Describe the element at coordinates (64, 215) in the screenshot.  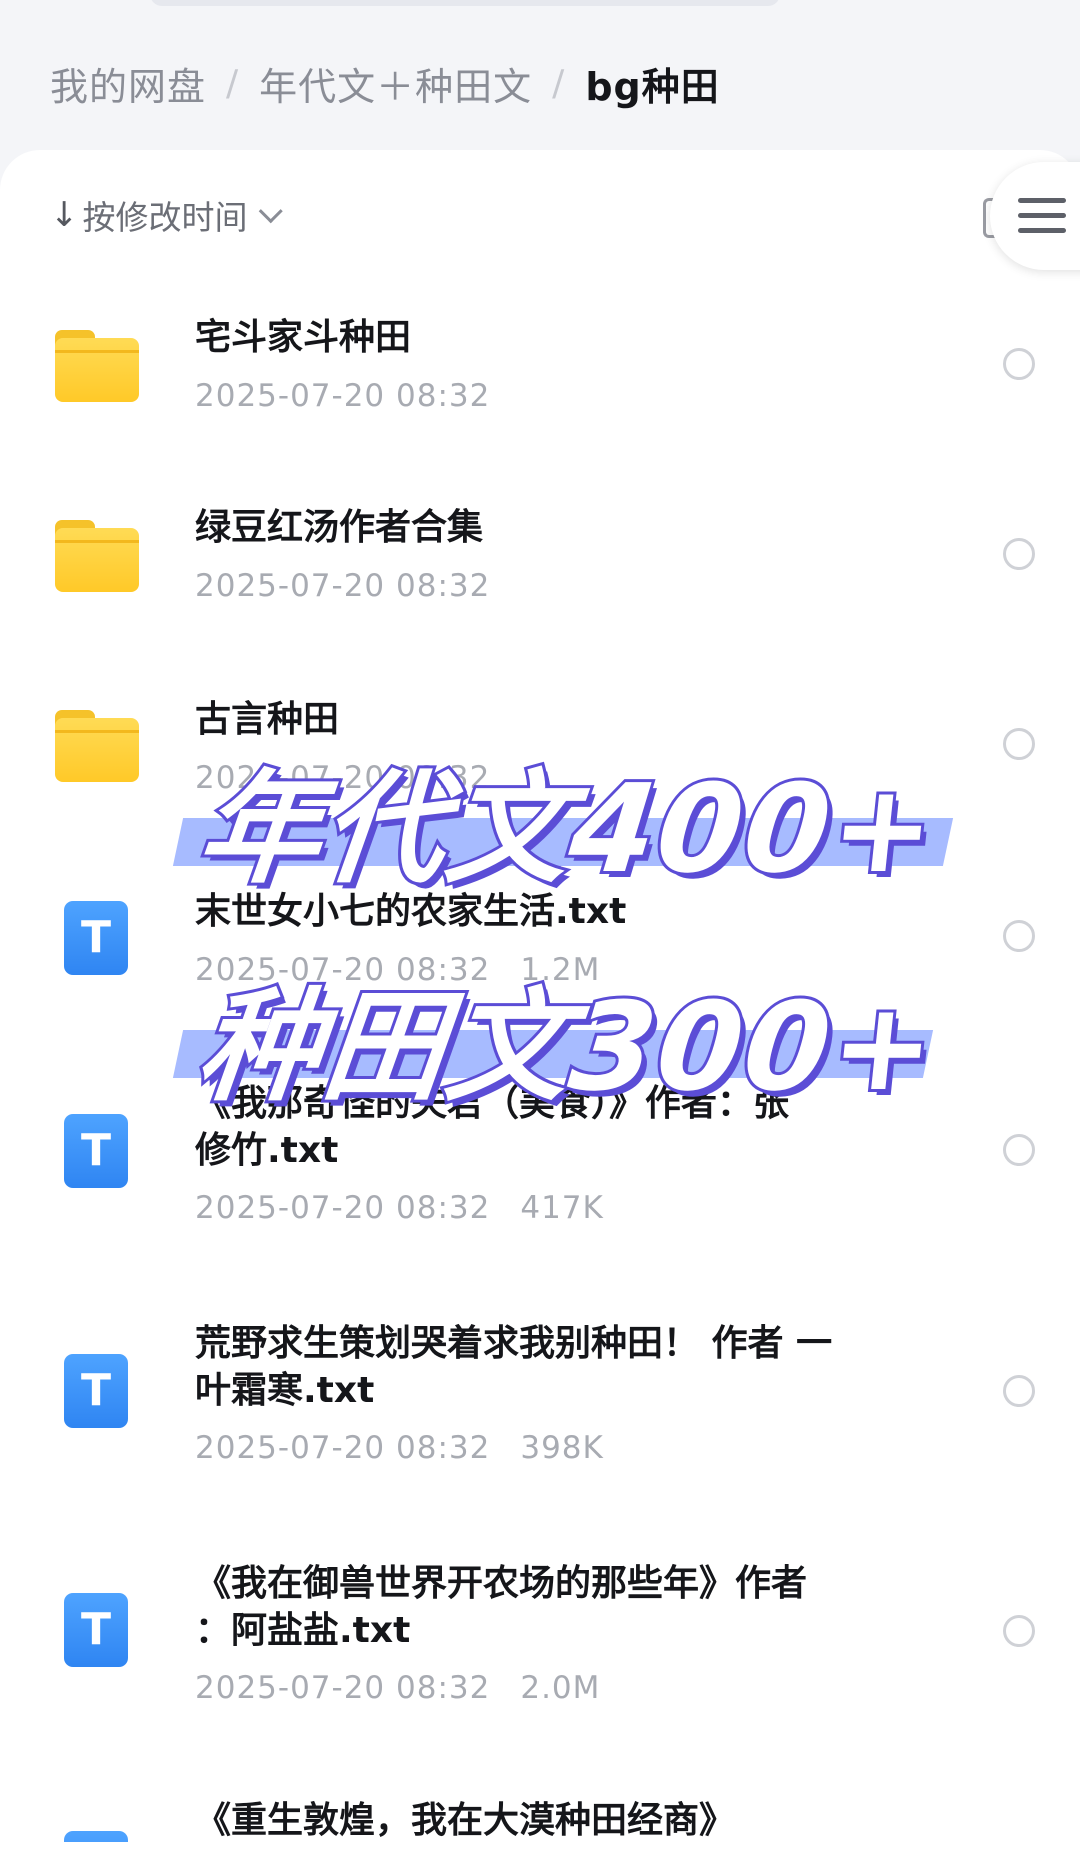
I see `sort-direction-icon: ↓` at that location.